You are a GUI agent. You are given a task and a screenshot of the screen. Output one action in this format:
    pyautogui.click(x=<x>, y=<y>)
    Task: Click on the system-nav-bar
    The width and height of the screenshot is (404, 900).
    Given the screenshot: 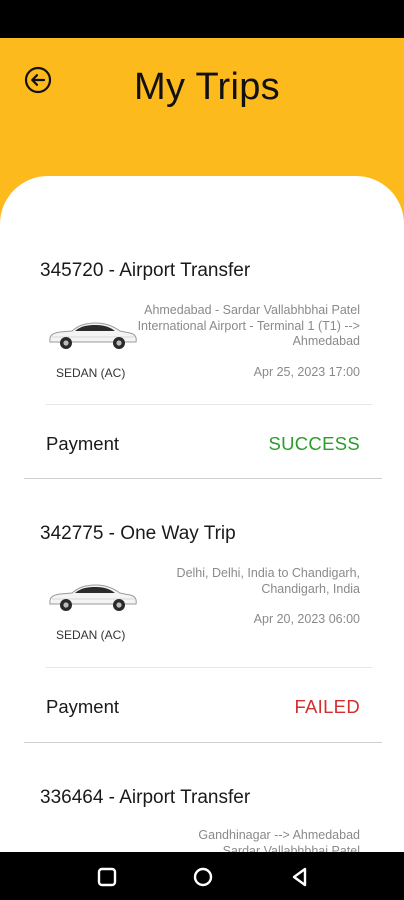 What is the action you would take?
    pyautogui.click(x=202, y=876)
    